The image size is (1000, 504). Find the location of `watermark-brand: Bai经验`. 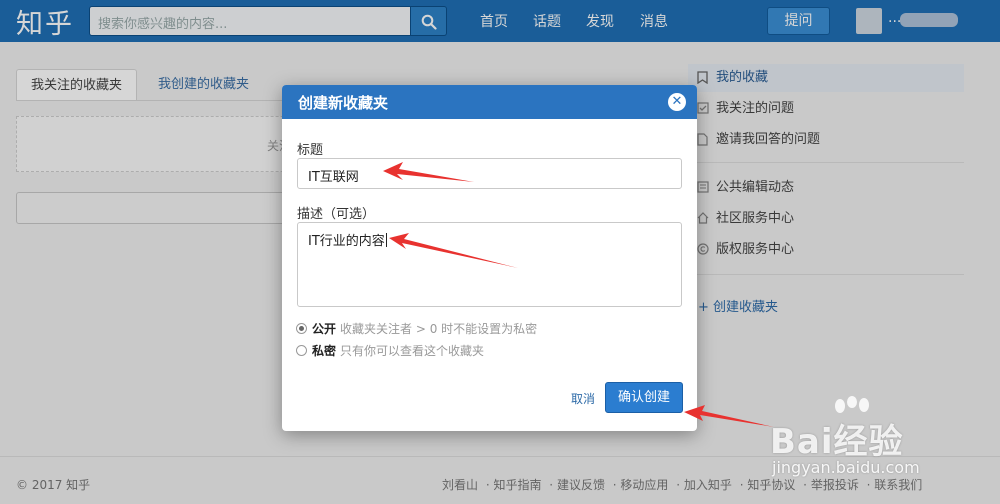

watermark-brand: Bai经验 is located at coordinates (837, 442).